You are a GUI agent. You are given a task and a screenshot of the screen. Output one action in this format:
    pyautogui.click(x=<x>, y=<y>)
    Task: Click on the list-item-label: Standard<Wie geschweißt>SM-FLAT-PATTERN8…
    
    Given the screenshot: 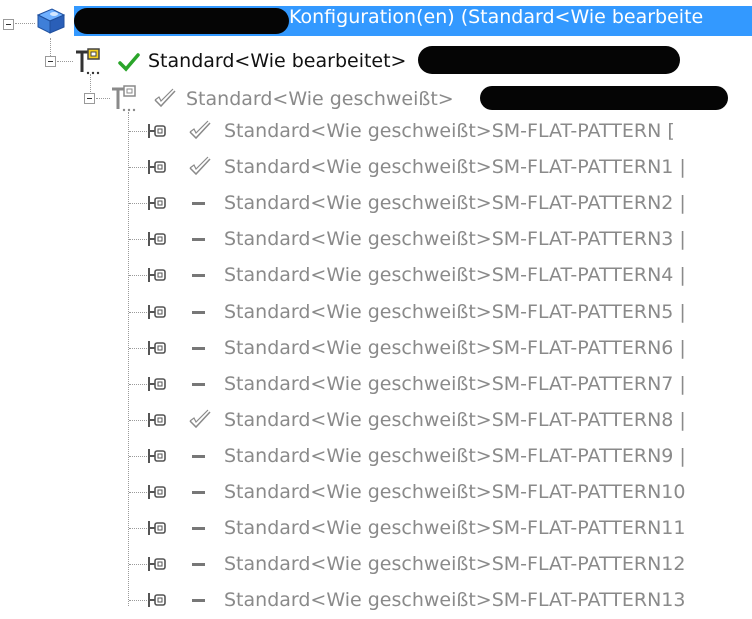 What is the action you would take?
    pyautogui.click(x=455, y=420)
    